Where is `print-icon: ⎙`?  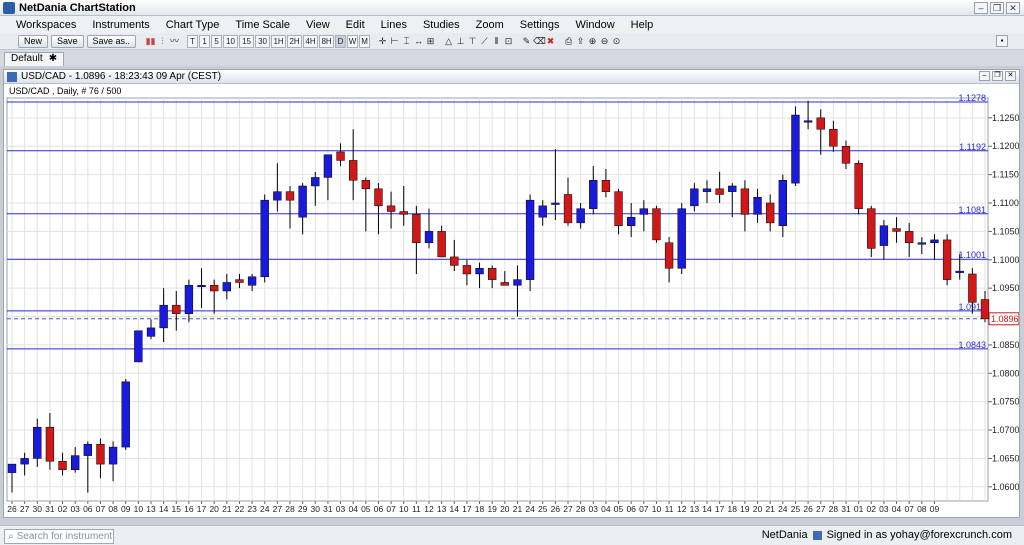 print-icon: ⎙ is located at coordinates (568, 41).